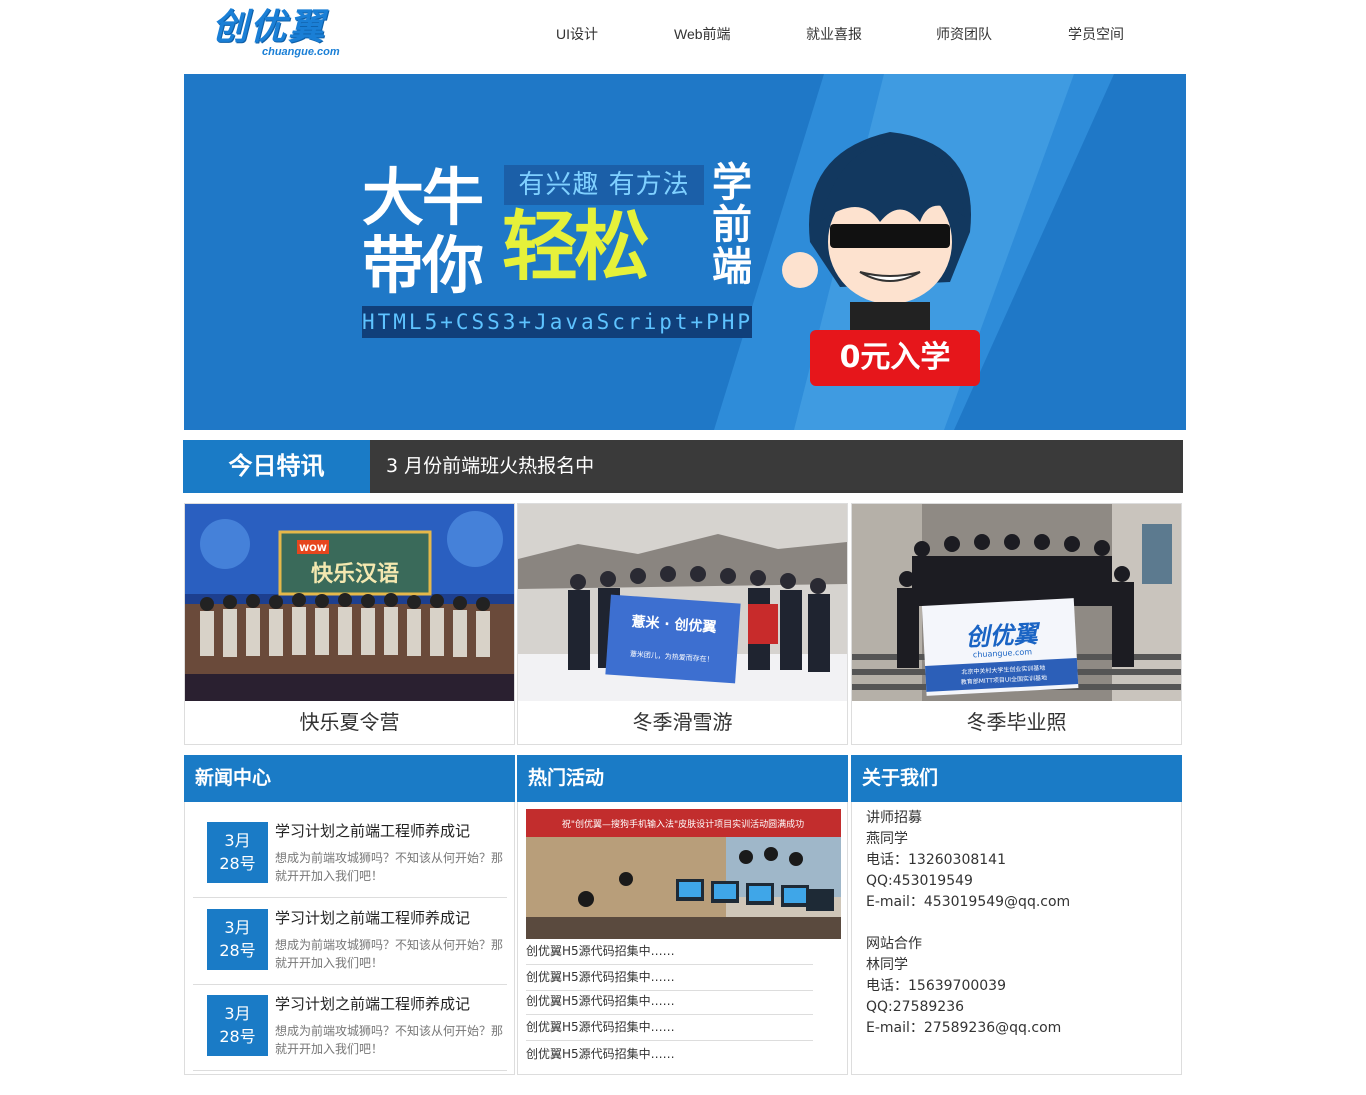 The width and height of the screenshot is (1366, 1095). What do you see at coordinates (423, 265) in the screenshot?
I see `banner-line2: 带你` at bounding box center [423, 265].